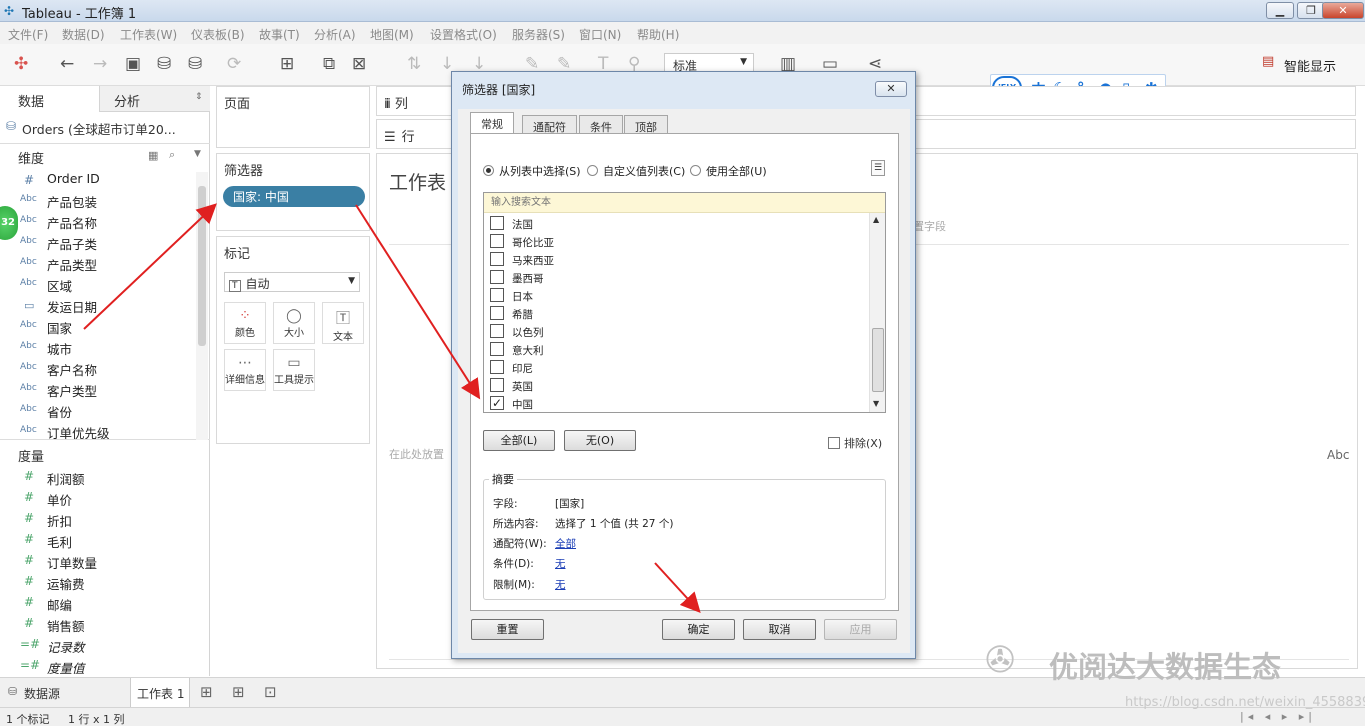 This screenshot has width=1365, height=726. What do you see at coordinates (1278, 716) in the screenshot?
I see `sheet-nav-icons: |◂ ◂ ▸ ▸|` at bounding box center [1278, 716].